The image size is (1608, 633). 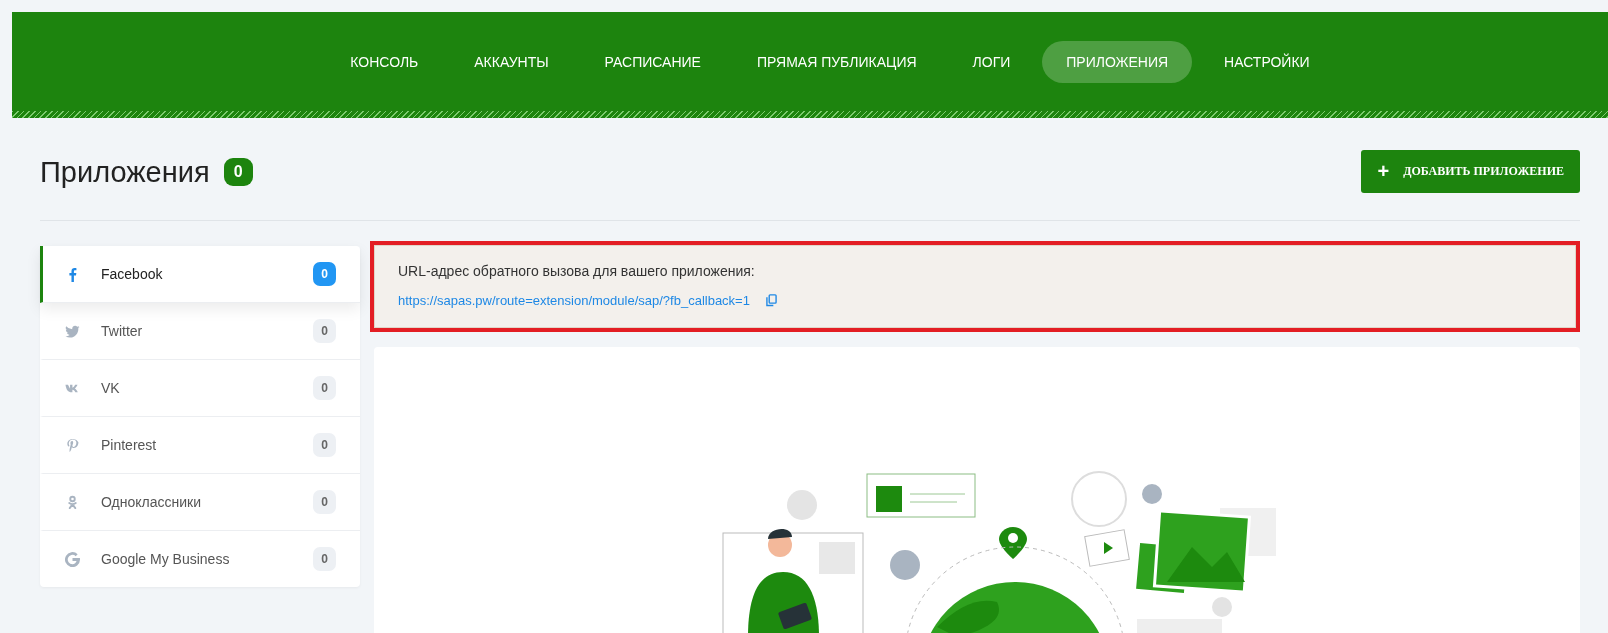 I want to click on nav-tab: НАСТРОЙКИ, so click(x=1267, y=61).